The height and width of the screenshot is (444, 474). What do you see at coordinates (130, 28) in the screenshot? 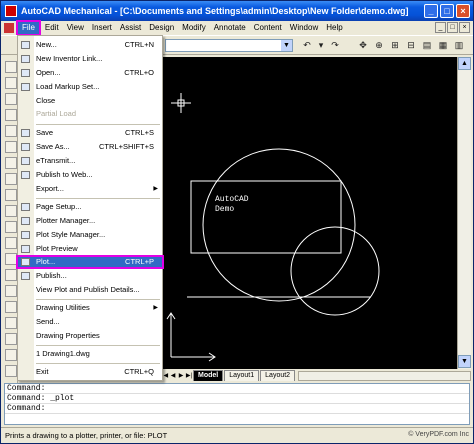
I see `menu-assist: Assist` at bounding box center [130, 28].